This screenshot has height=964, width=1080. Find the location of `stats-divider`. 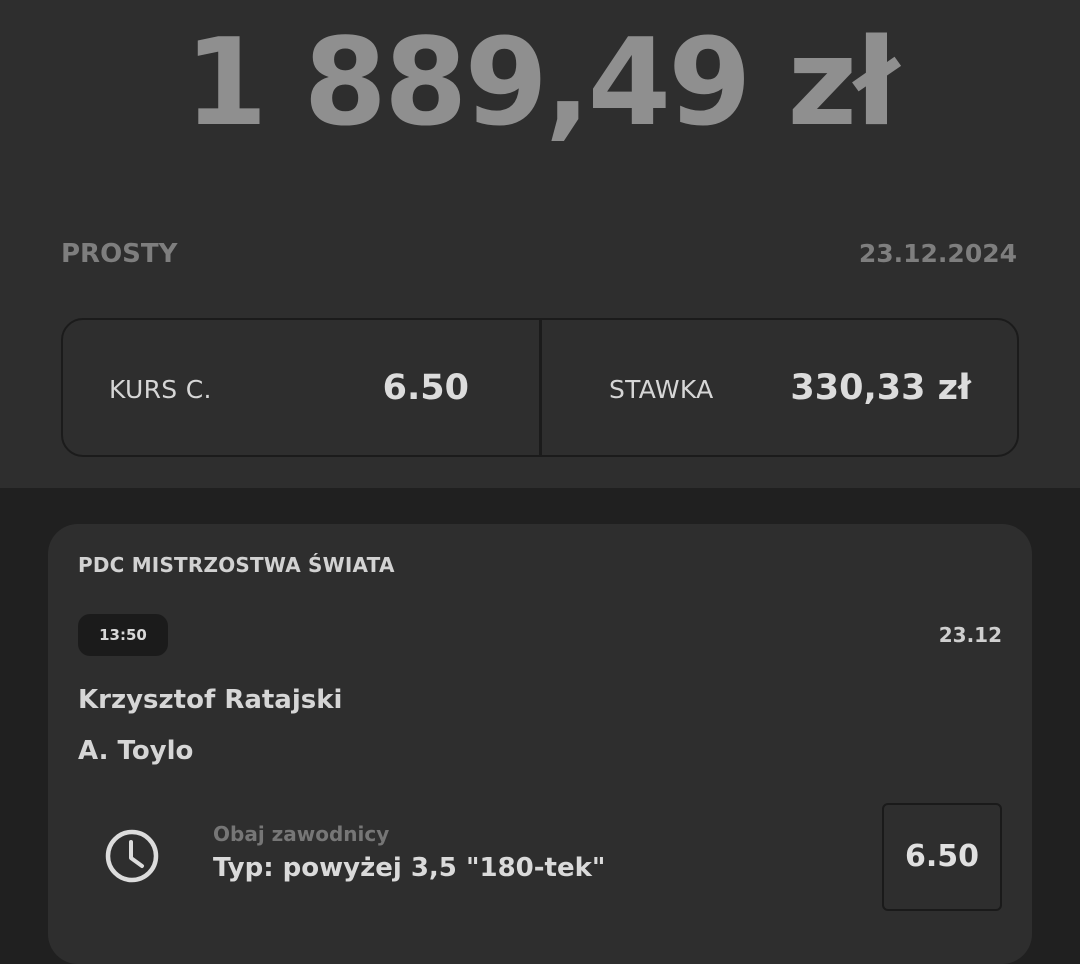

stats-divider is located at coordinates (540, 387).